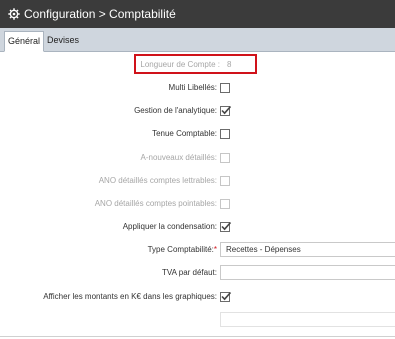 This screenshot has height=339, width=395. I want to click on highlight-box, so click(195, 64).